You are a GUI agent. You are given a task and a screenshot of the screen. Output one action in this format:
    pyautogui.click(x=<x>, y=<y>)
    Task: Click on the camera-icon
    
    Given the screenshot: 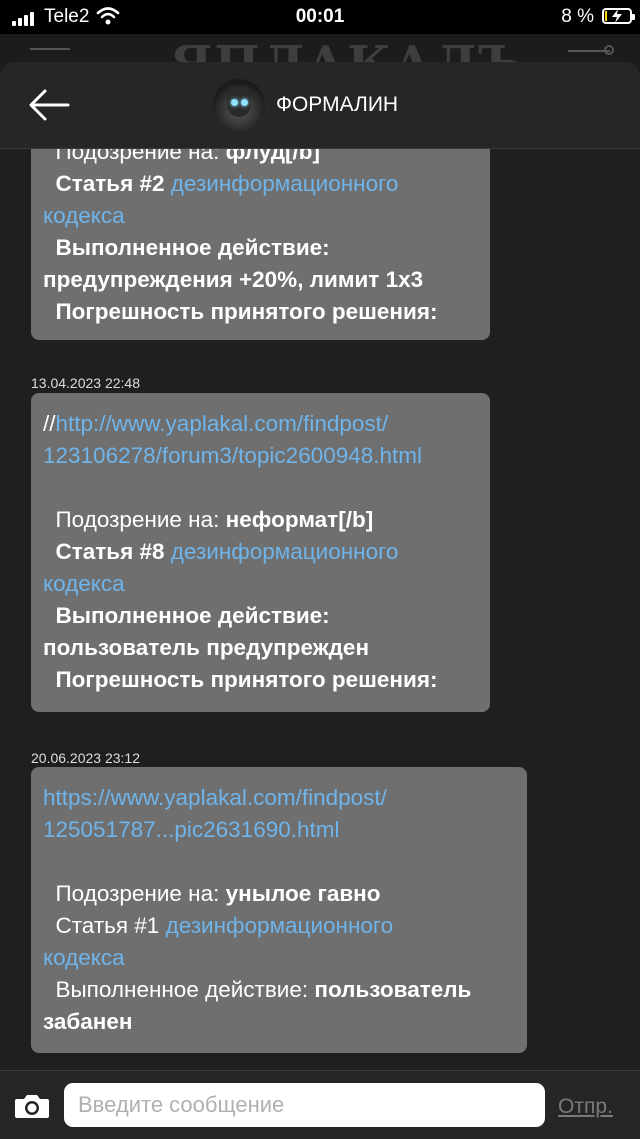 What is the action you would take?
    pyautogui.click(x=32, y=1106)
    